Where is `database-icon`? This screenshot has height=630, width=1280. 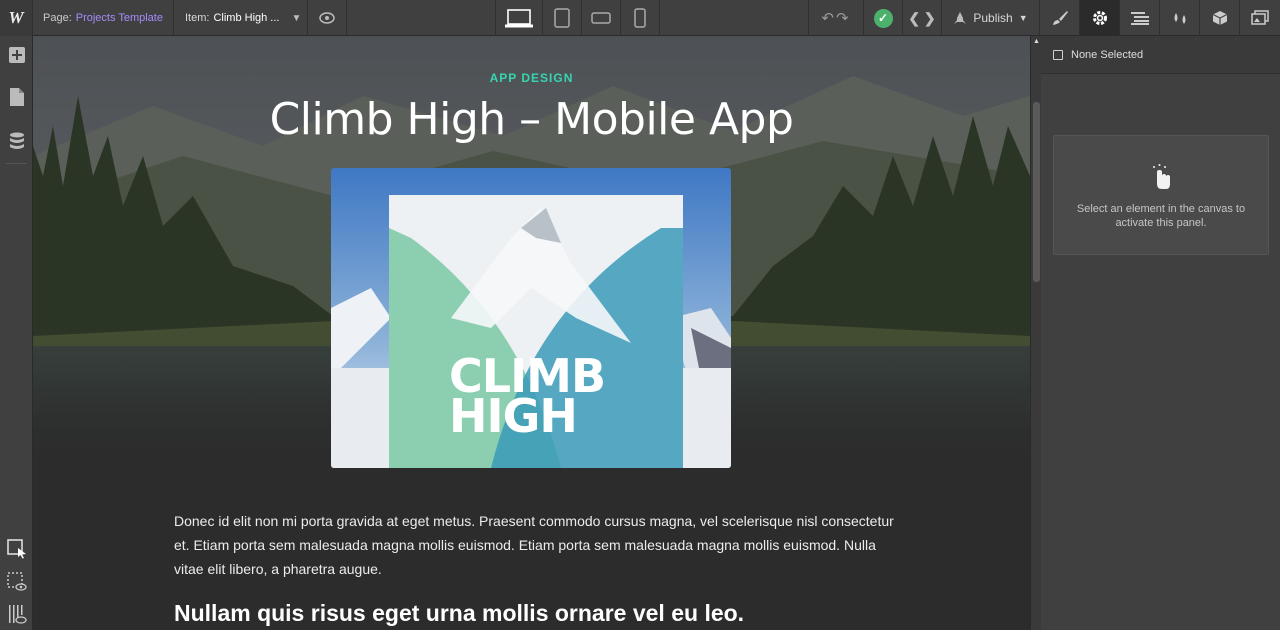
database-icon is located at coordinates (16, 140).